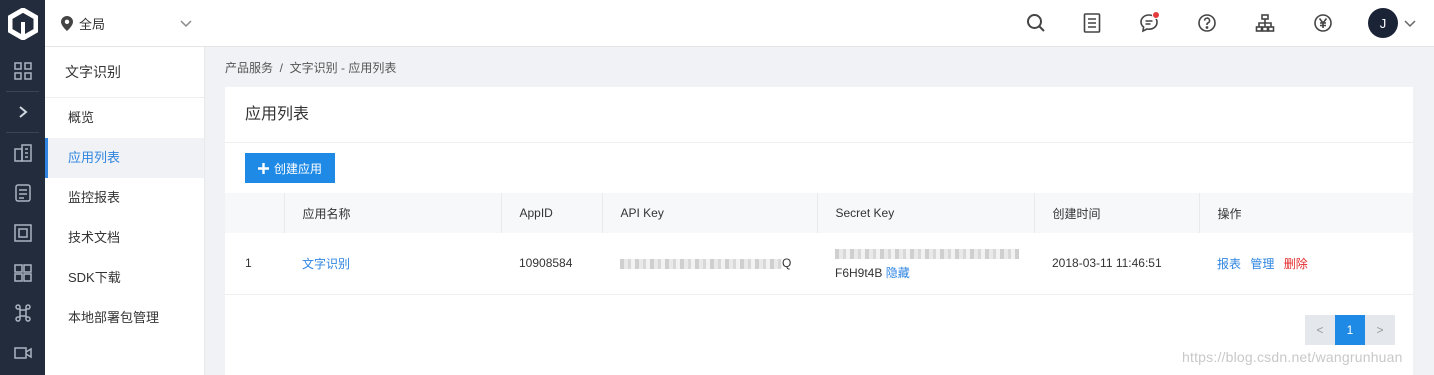 Image resolution: width=1434 pixels, height=375 pixels. What do you see at coordinates (124, 318) in the screenshot?
I see `sidebar-item-local-deploy: 本地部署包管理` at bounding box center [124, 318].